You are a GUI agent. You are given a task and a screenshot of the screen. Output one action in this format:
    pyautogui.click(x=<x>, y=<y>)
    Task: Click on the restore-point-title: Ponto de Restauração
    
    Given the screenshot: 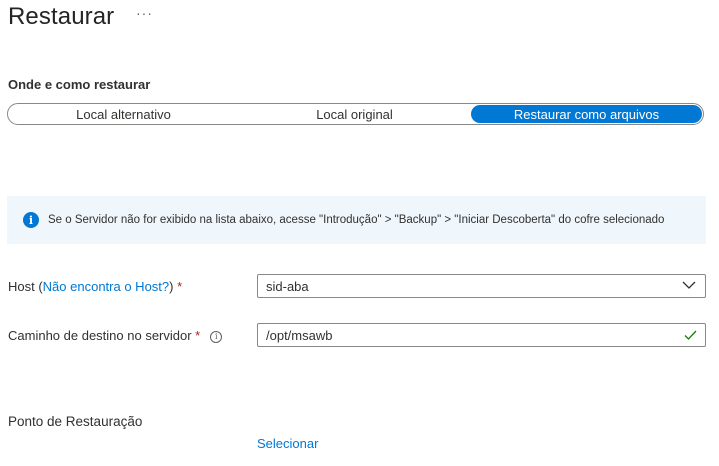 What is the action you would take?
    pyautogui.click(x=75, y=421)
    